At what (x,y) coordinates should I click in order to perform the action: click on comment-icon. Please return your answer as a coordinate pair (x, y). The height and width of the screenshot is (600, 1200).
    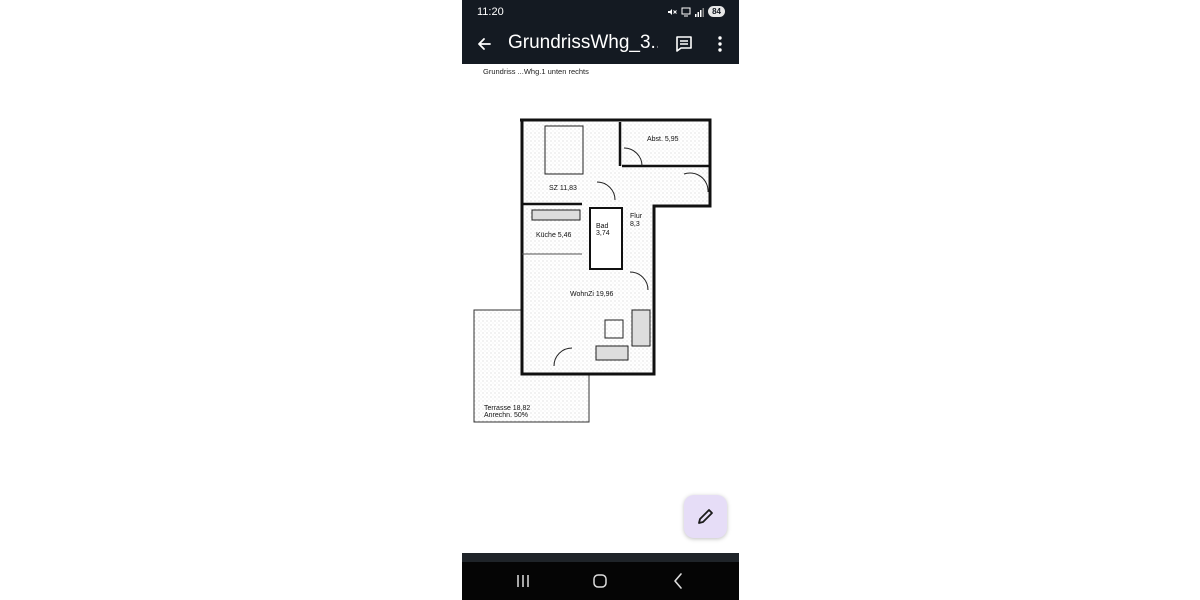
    Looking at the image, I should click on (684, 44).